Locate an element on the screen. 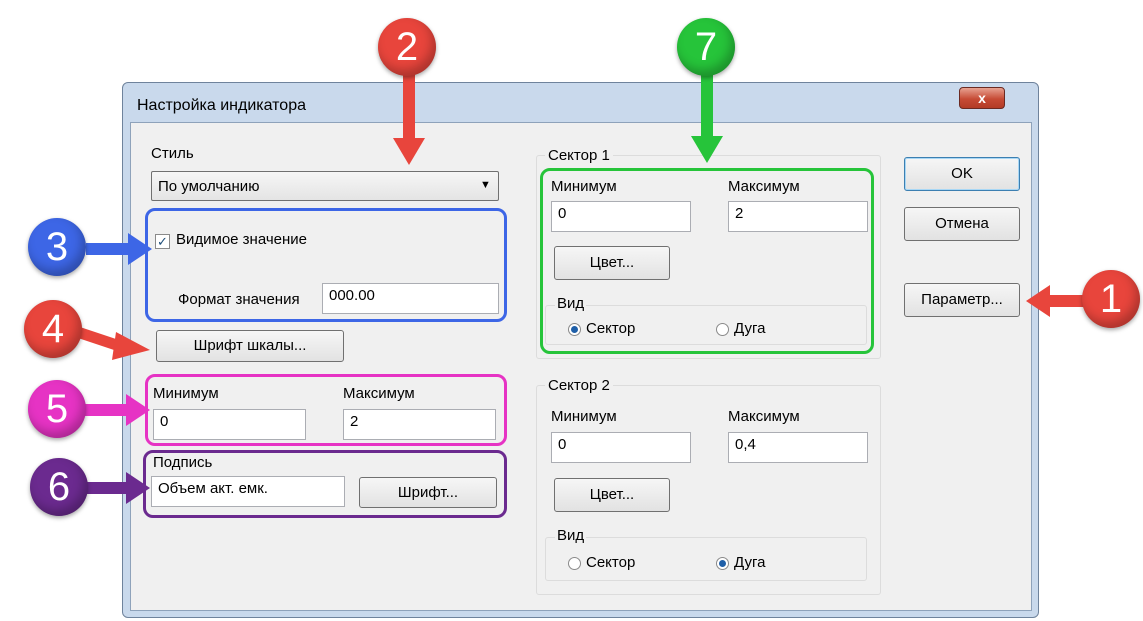 The height and width of the screenshot is (621, 1143). marker-4: 4 is located at coordinates (53, 329).